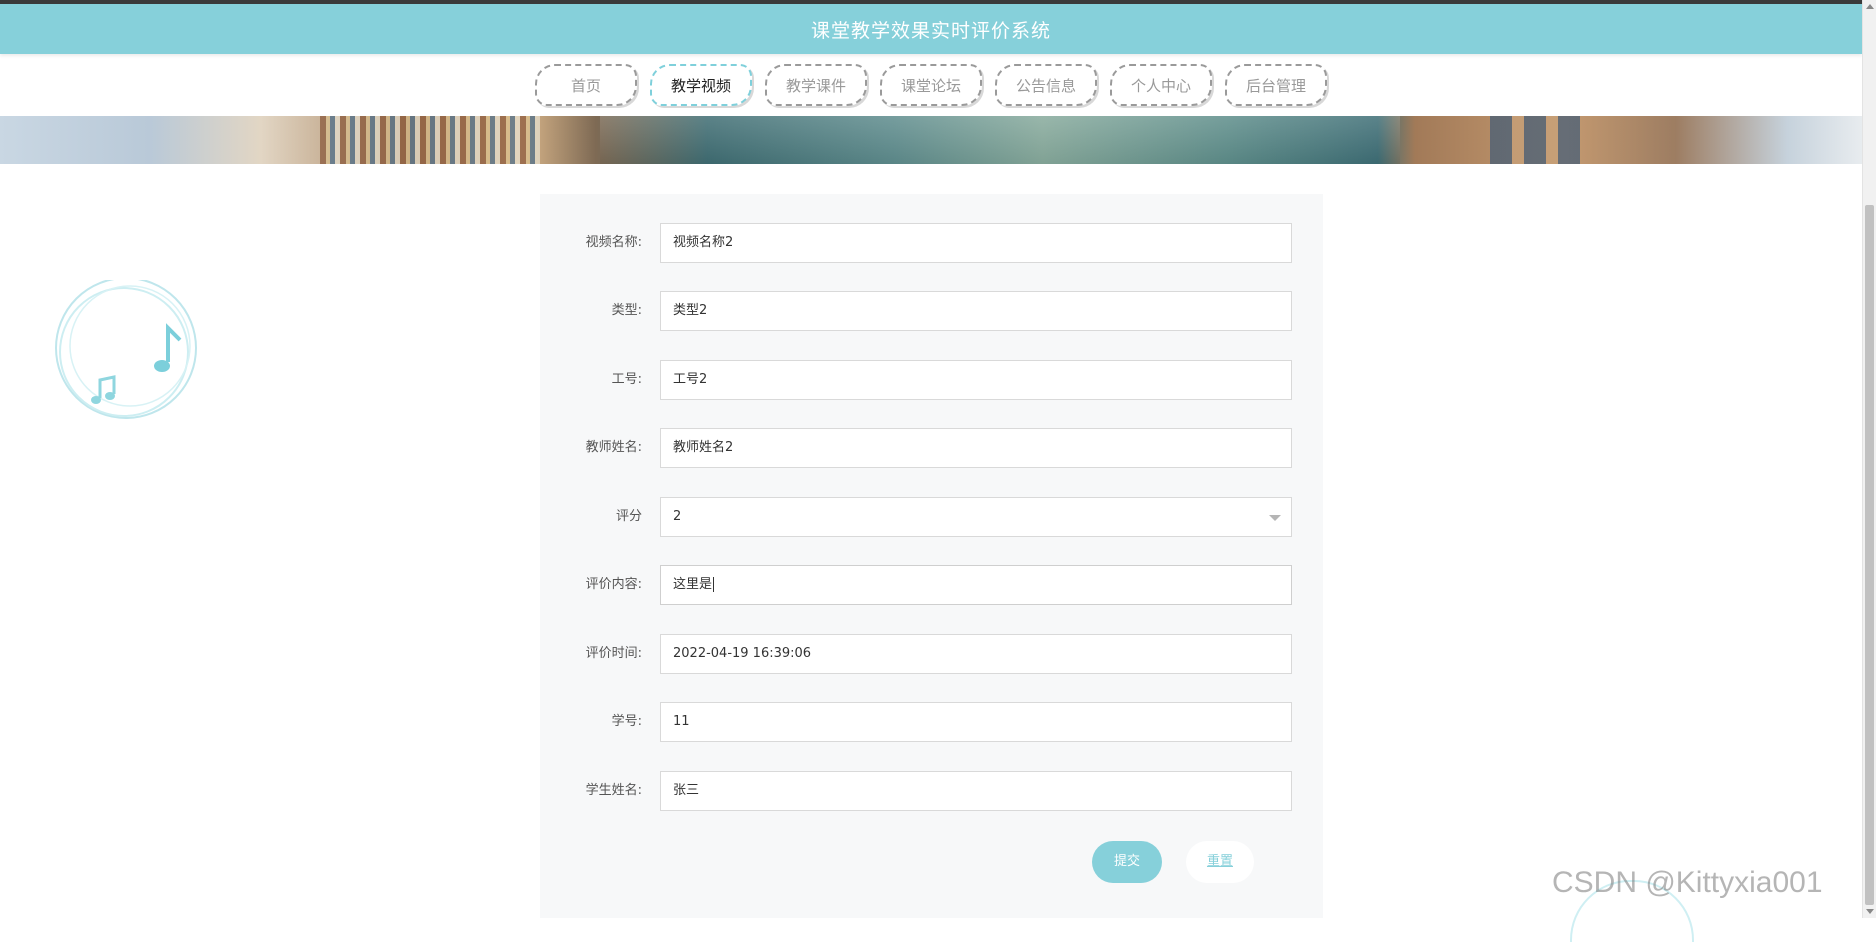 The height and width of the screenshot is (942, 1876). I want to click on video-name-label: 视频名称:, so click(613, 242).